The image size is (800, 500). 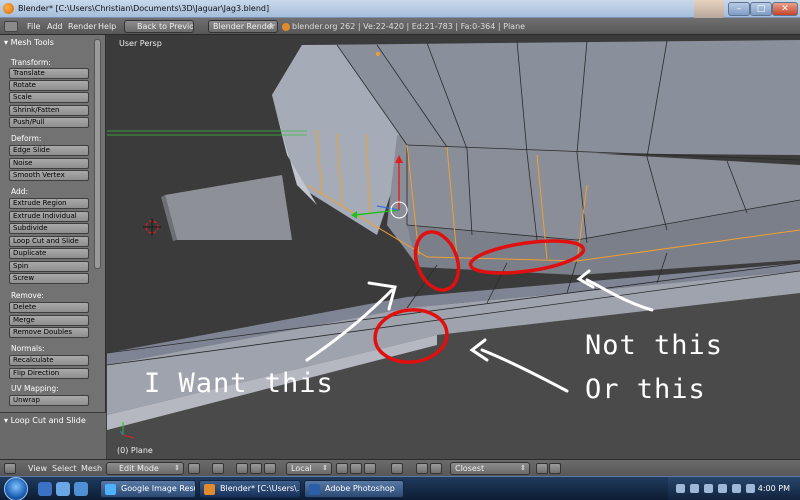 I want to click on mesh-tools-header: ▾ Mesh Tools, so click(x=29, y=42).